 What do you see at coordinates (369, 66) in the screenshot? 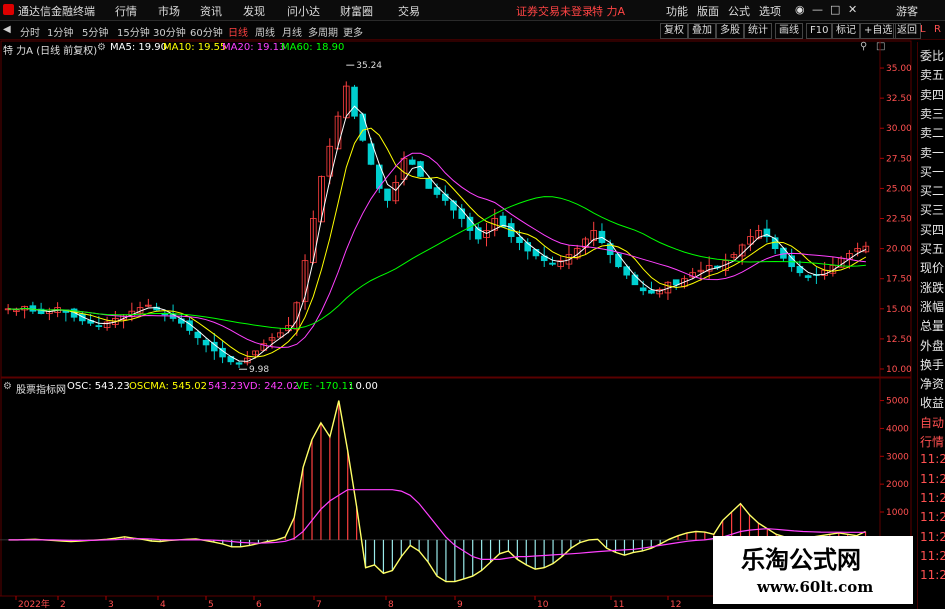
I see `high-label: 35.24` at bounding box center [369, 66].